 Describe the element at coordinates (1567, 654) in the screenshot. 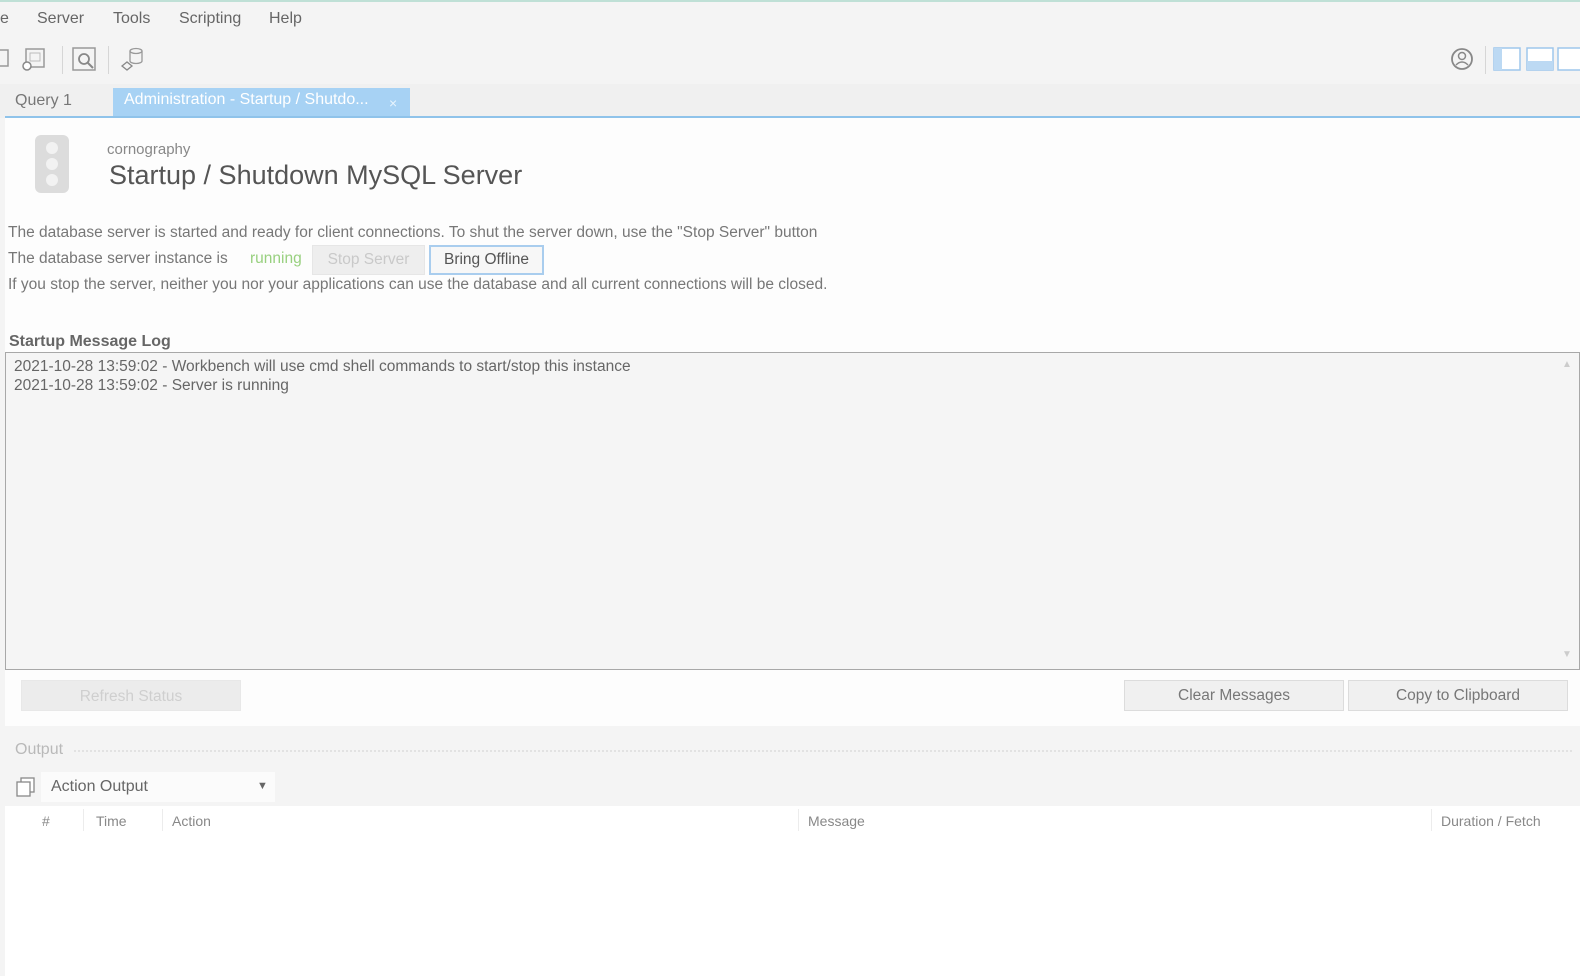

I see `scroll-down-icon: ▼` at that location.